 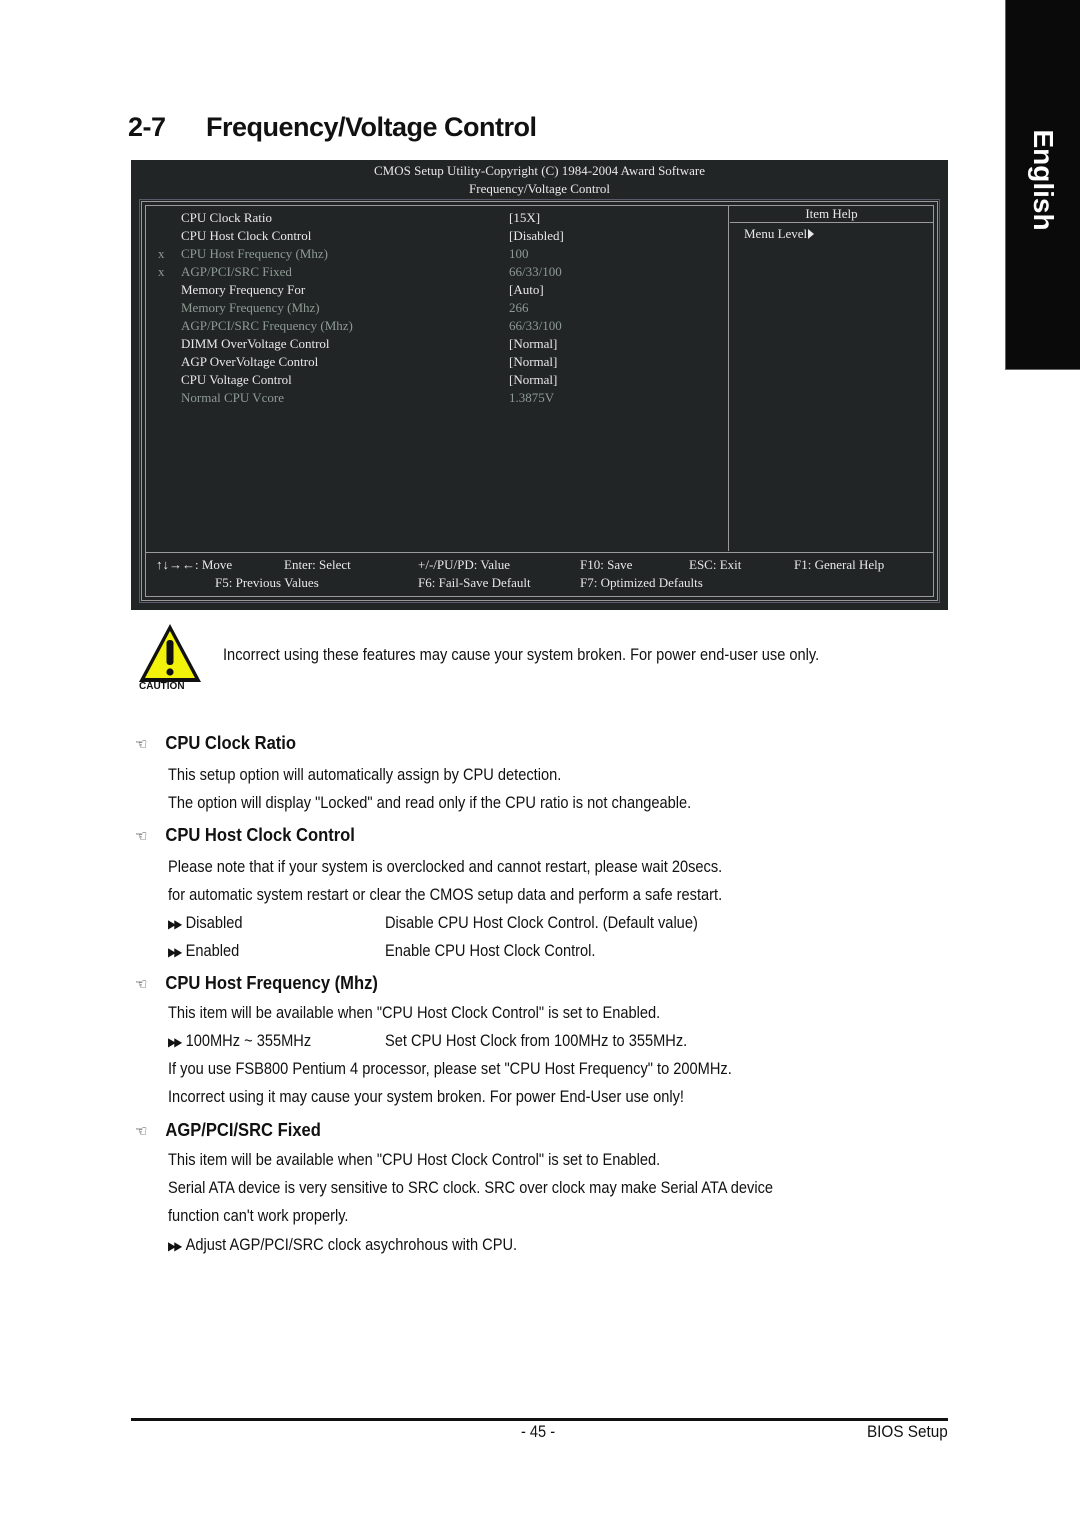 I want to click on footer-chapter-title: BIOS Setup, so click(x=907, y=1431).